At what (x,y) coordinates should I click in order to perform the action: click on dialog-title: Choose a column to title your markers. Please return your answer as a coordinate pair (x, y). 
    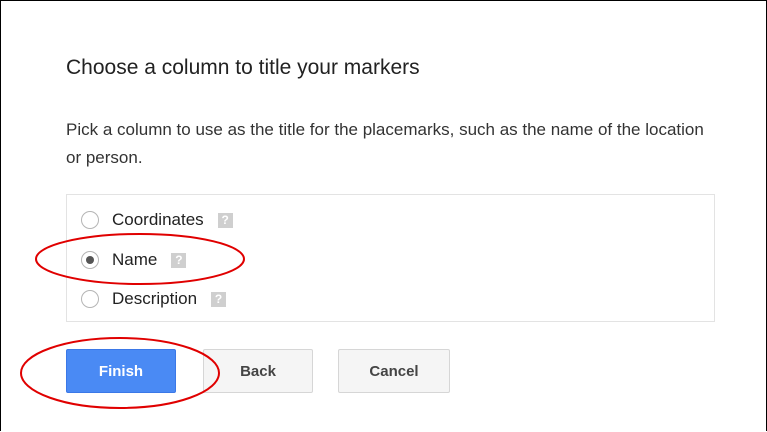
    Looking at the image, I should click on (243, 67).